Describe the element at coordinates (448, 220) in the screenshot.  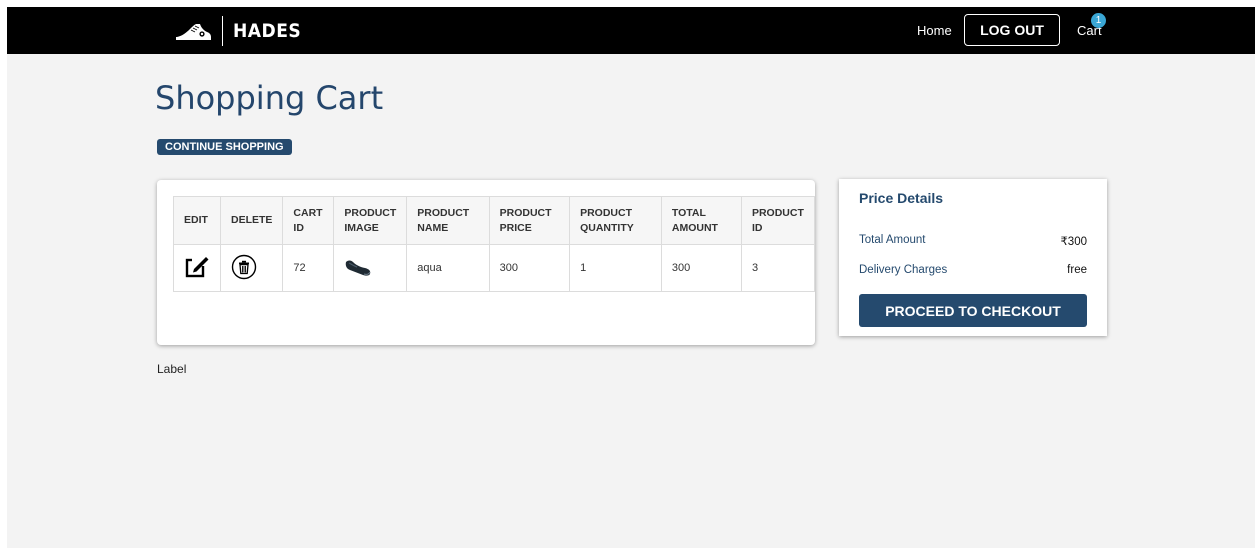
I see `header-product-name: PRODUCT NAME` at that location.